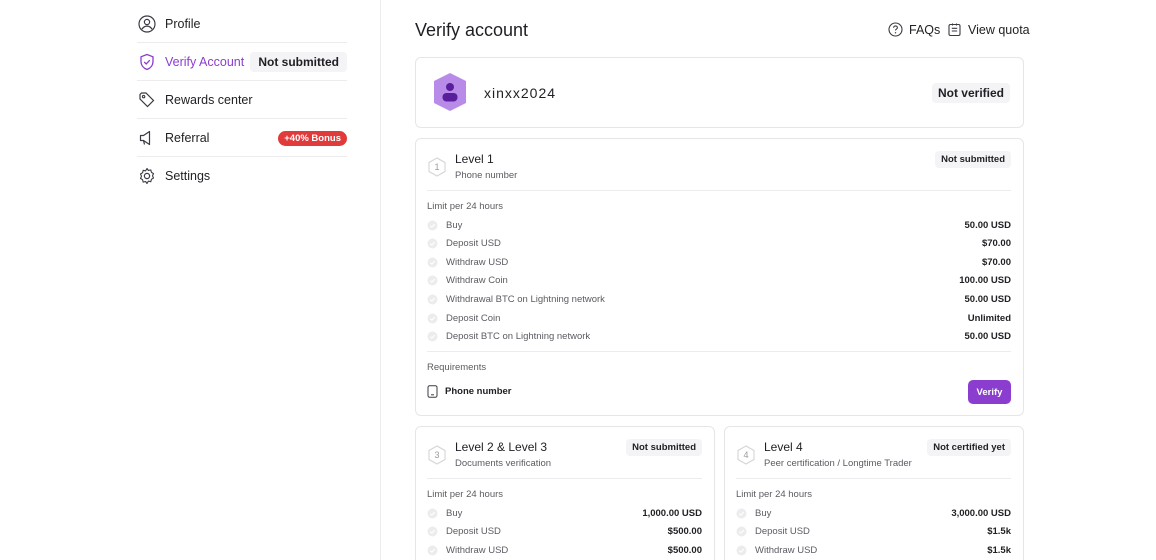 The image size is (1156, 560). What do you see at coordinates (925, 29) in the screenshot?
I see `faqs-label: FAQs` at bounding box center [925, 29].